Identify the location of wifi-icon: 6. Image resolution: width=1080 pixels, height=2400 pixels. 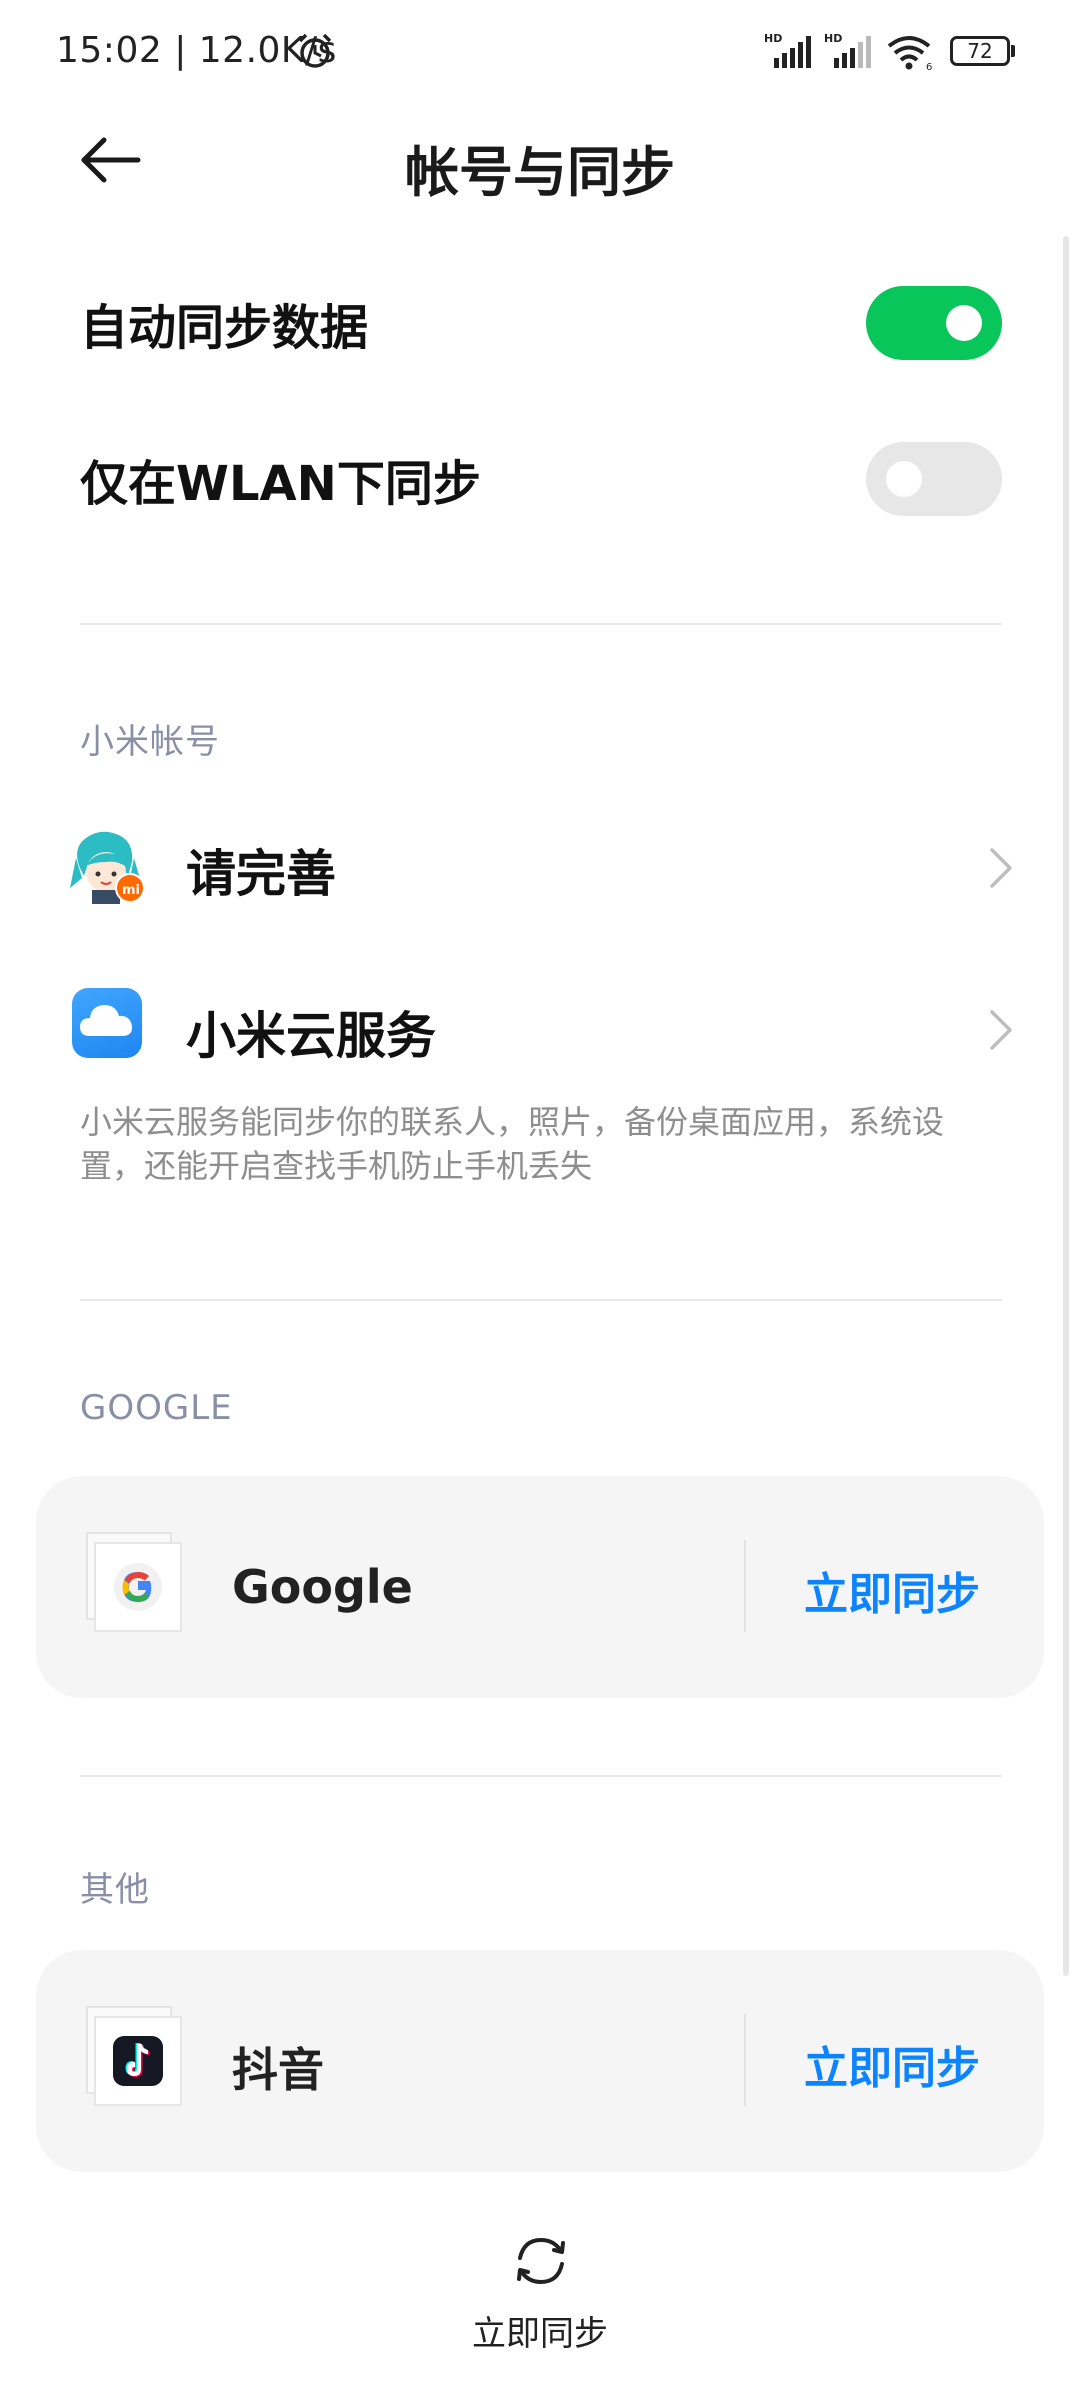
(909, 54).